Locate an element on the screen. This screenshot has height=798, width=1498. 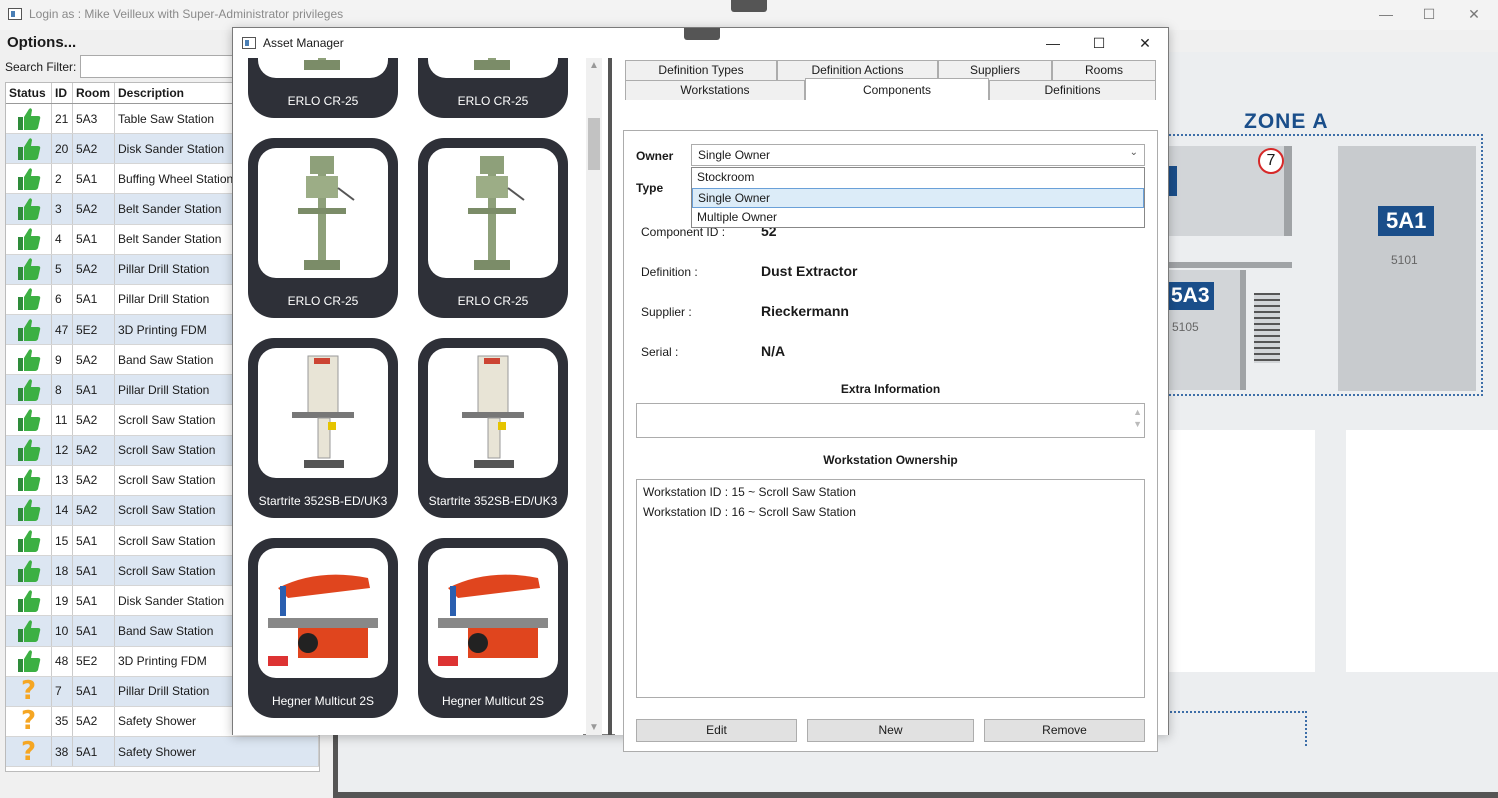
extra-info-textarea: ▲ ▼ is located at coordinates (890, 420).